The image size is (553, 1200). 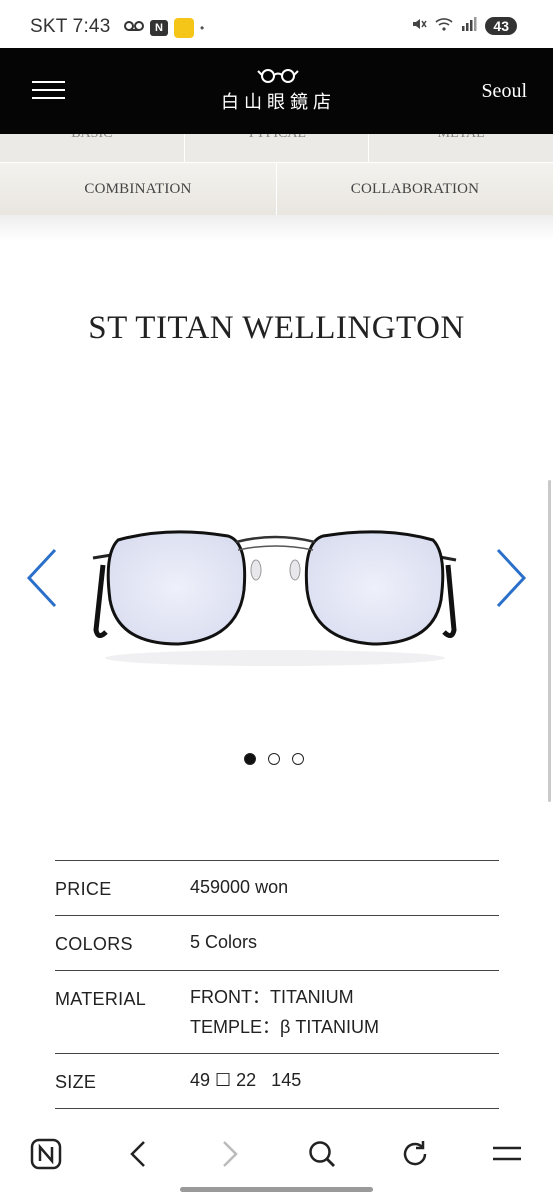 What do you see at coordinates (184, 28) in the screenshot?
I see `app-notification-icon` at bounding box center [184, 28].